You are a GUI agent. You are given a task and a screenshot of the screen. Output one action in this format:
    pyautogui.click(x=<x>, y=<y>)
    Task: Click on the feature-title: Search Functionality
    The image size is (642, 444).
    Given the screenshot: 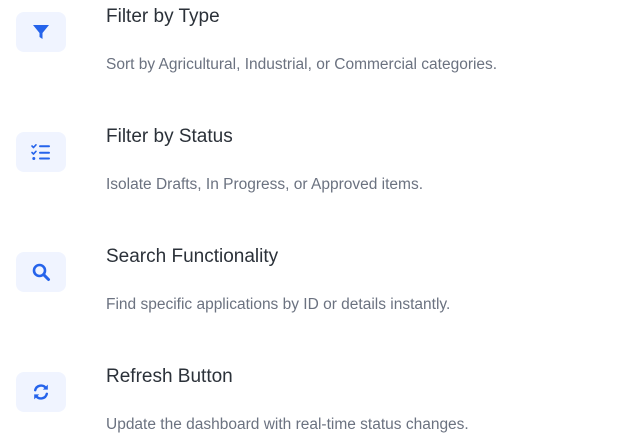 What is the action you would take?
    pyautogui.click(x=192, y=256)
    